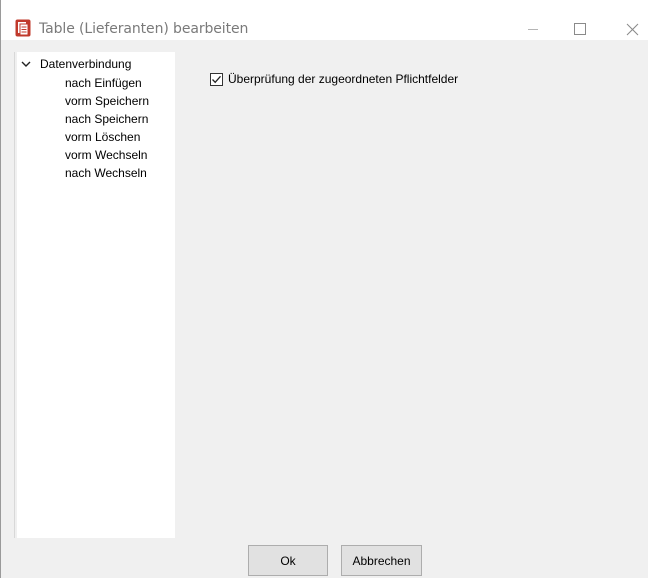 Image resolution: width=648 pixels, height=578 pixels. What do you see at coordinates (324, 20) in the screenshot?
I see `title-bar: Table (Lieferanten) bearbeiten` at bounding box center [324, 20].